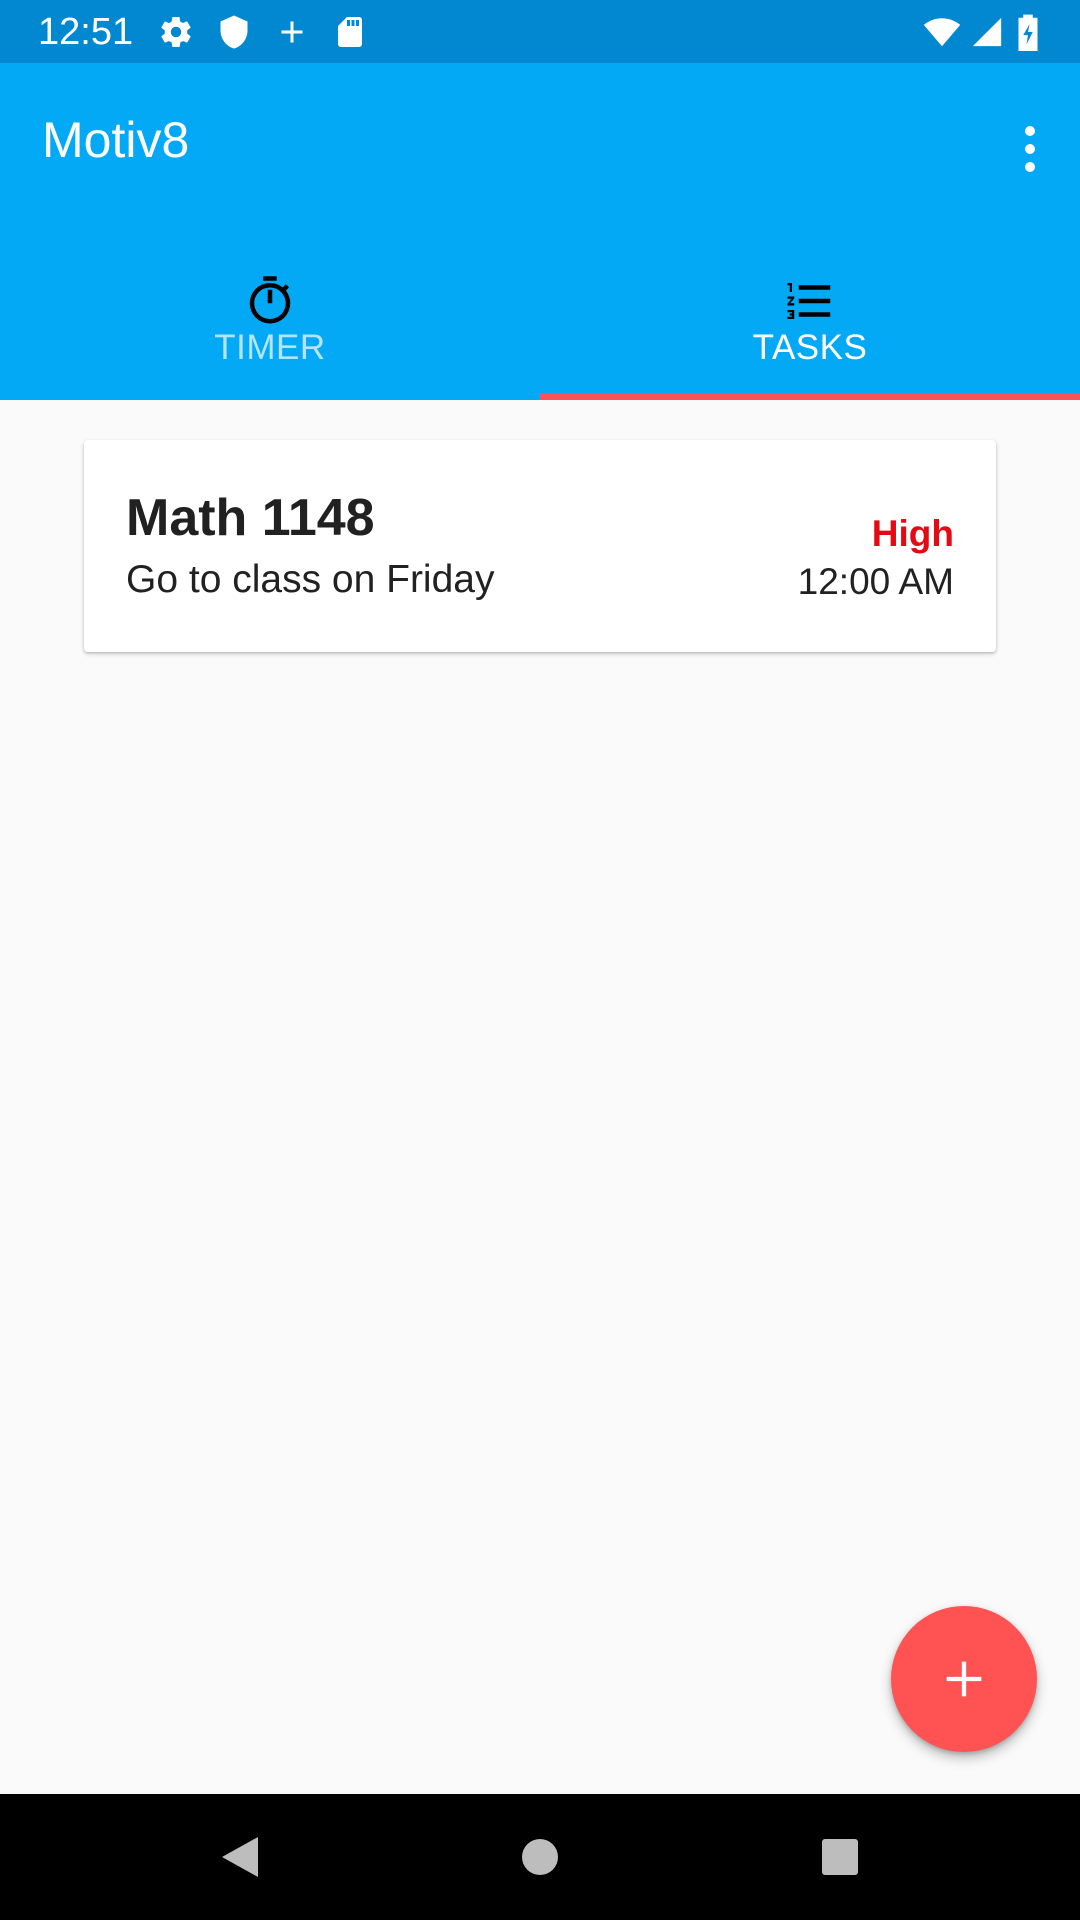 This screenshot has height=1920, width=1080. I want to click on numbered-list-icon, so click(809, 301).